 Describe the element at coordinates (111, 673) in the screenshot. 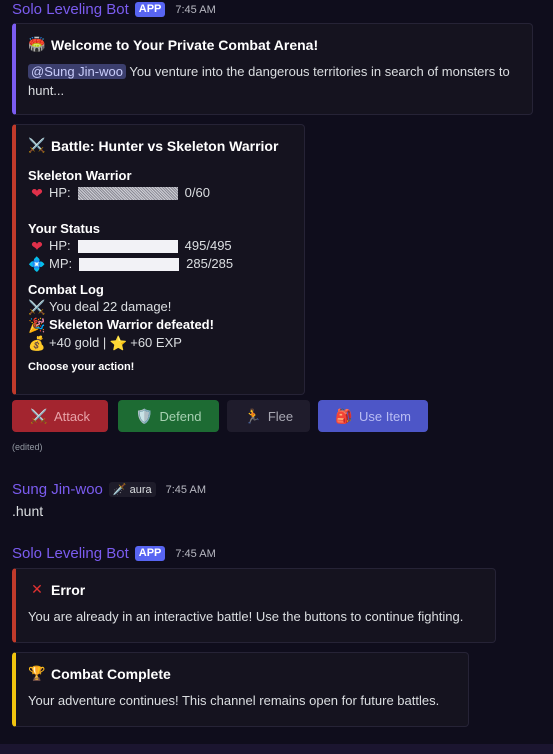

I see `complete-title-text: Combat Complete` at that location.